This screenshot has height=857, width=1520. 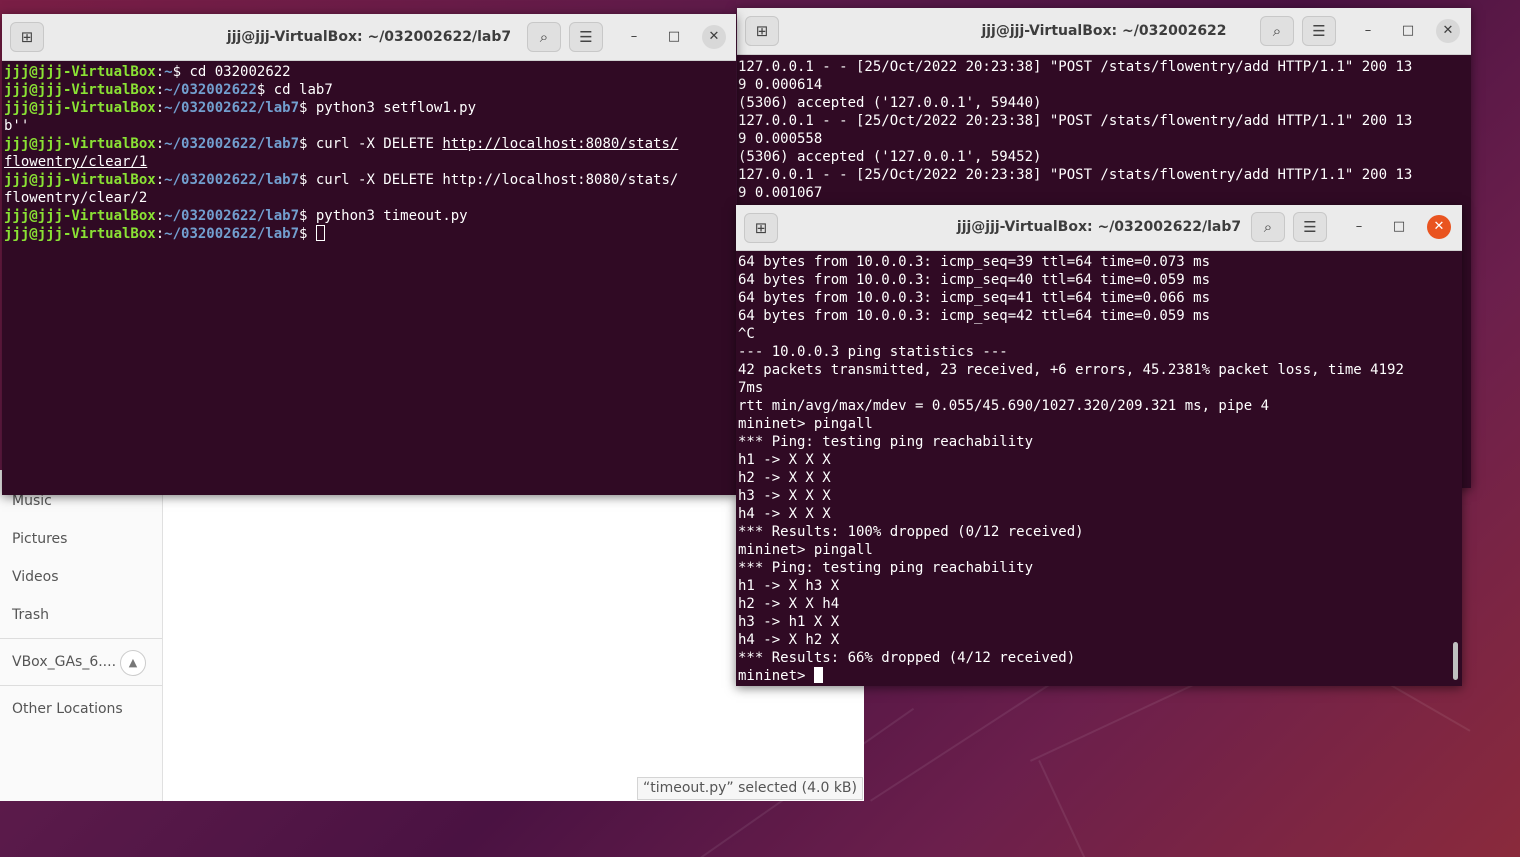 What do you see at coordinates (370, 234) in the screenshot?
I see `terminal-line: jjj@jjj-VirtualBox:~/032002622/lab7$` at bounding box center [370, 234].